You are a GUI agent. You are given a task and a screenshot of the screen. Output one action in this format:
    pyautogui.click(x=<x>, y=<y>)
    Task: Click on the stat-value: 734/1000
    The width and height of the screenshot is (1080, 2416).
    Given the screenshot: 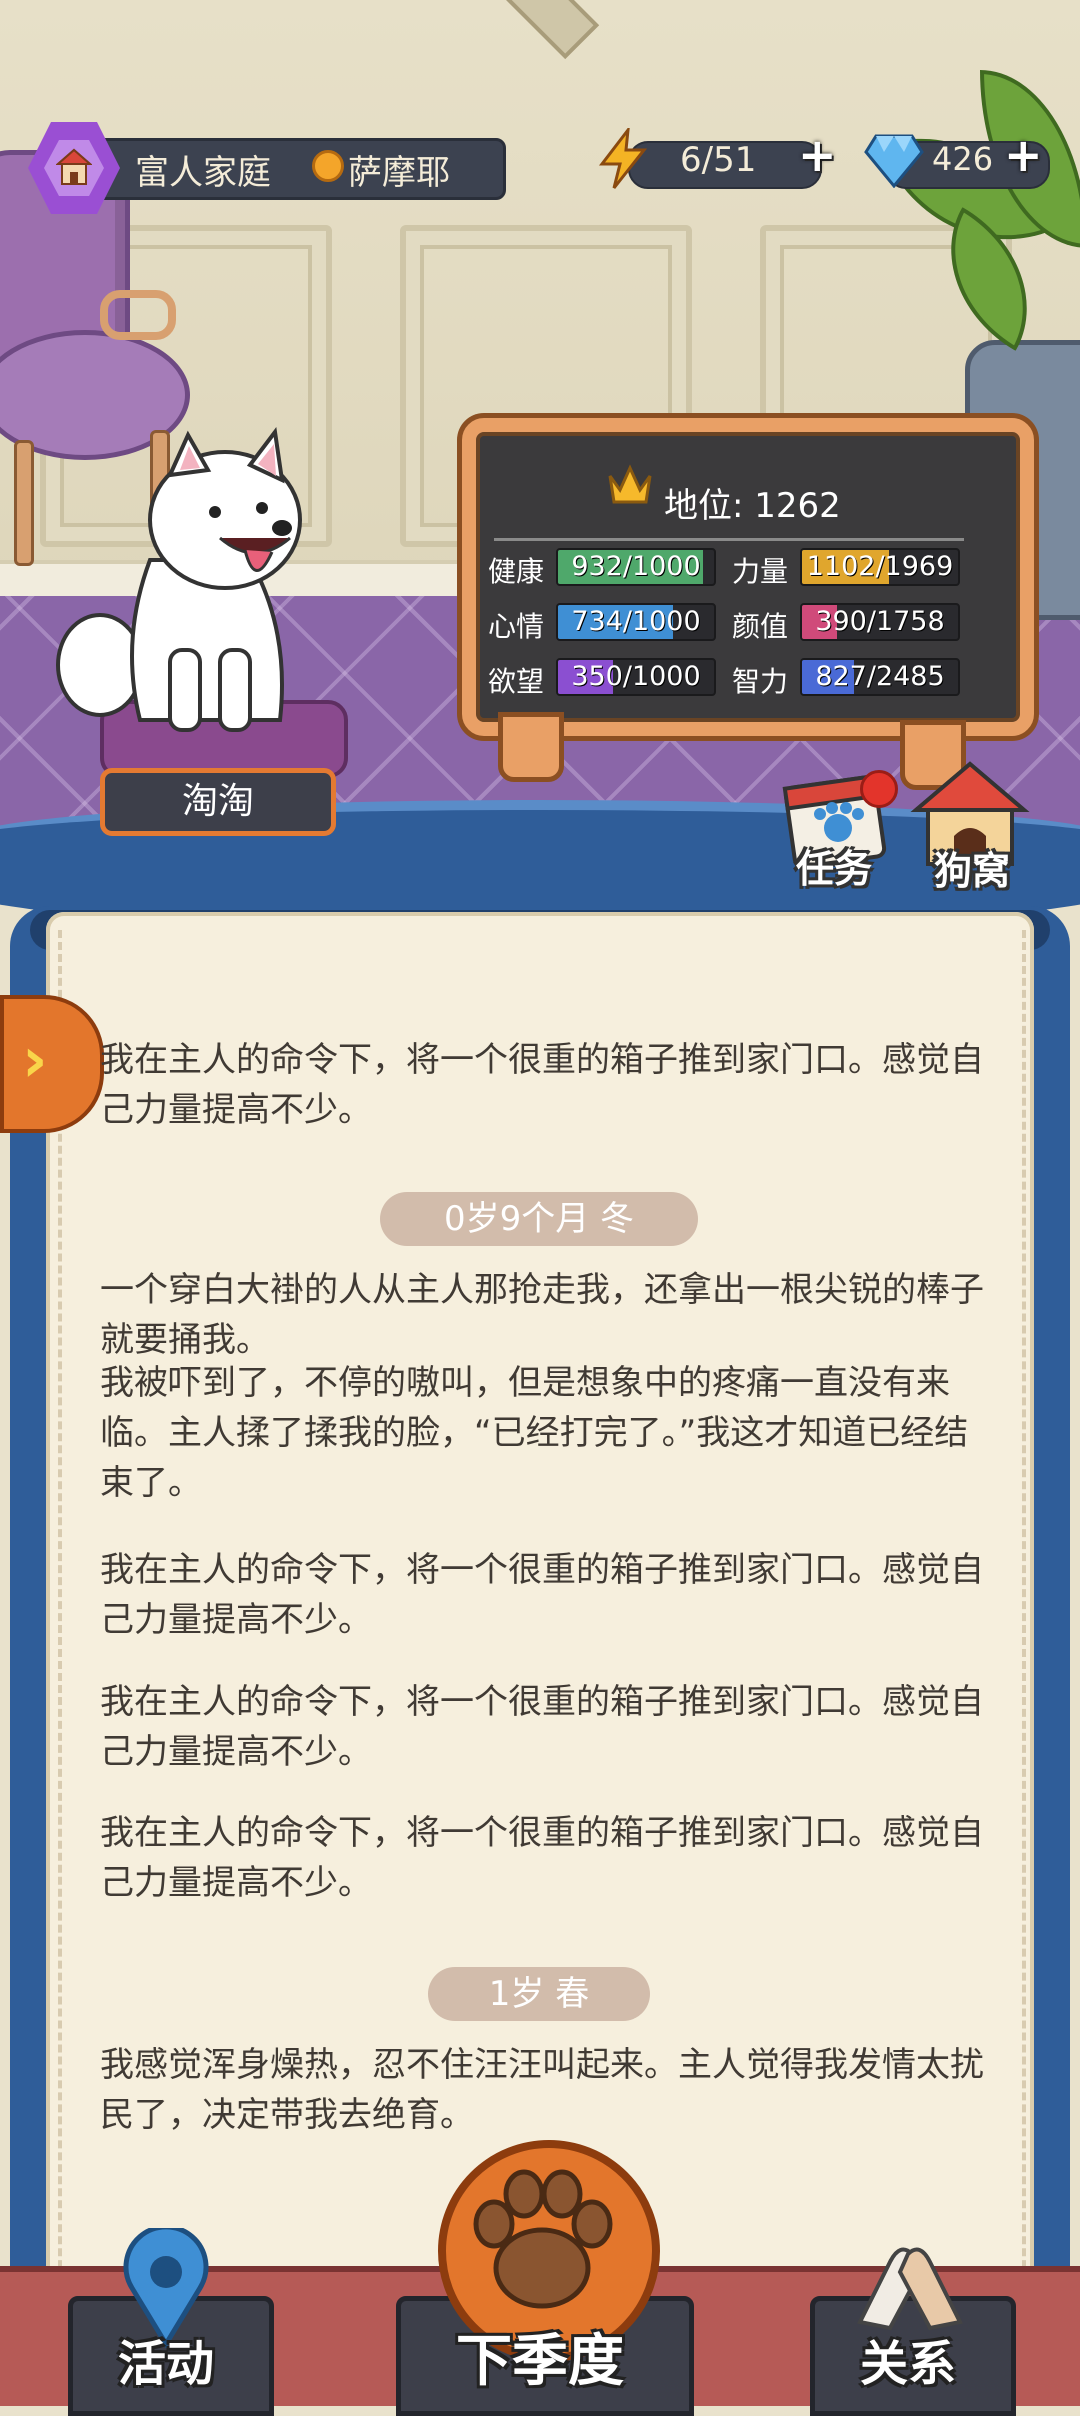 What is the action you would take?
    pyautogui.click(x=636, y=621)
    